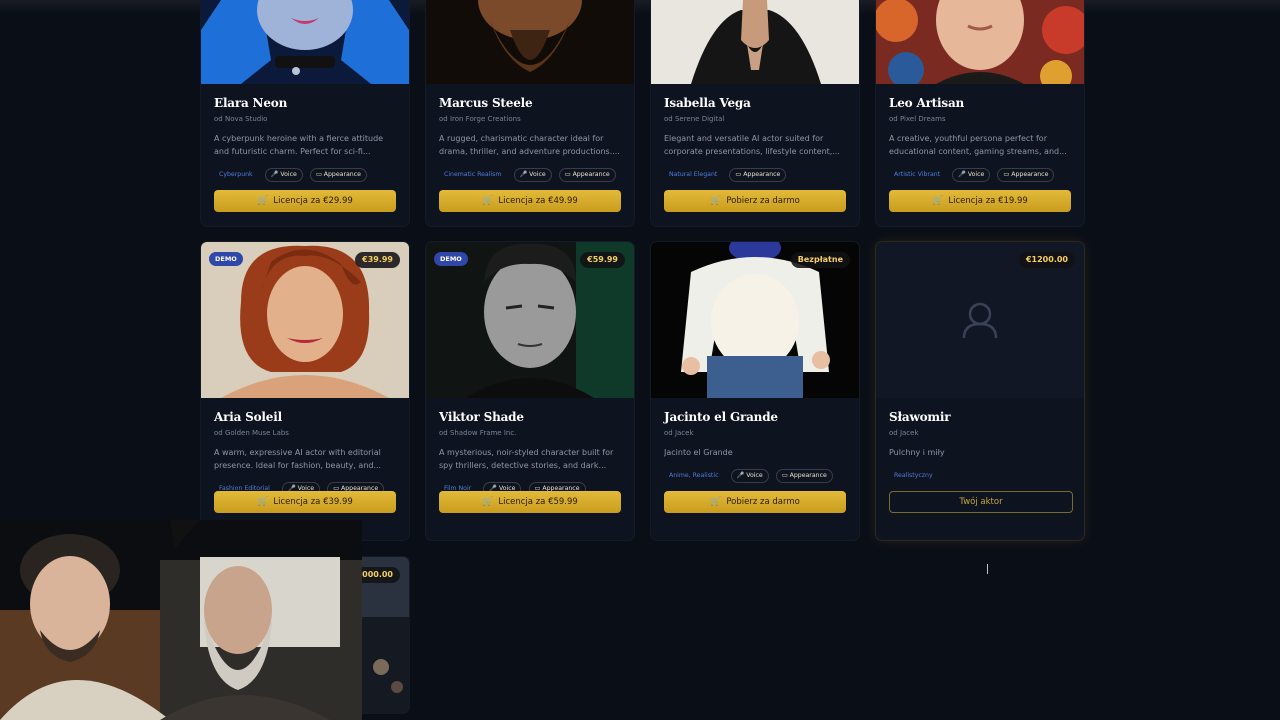 Image resolution: width=1280 pixels, height=720 pixels. What do you see at coordinates (980, 320) in the screenshot?
I see `actor-image-placeholder: €1200.00` at bounding box center [980, 320].